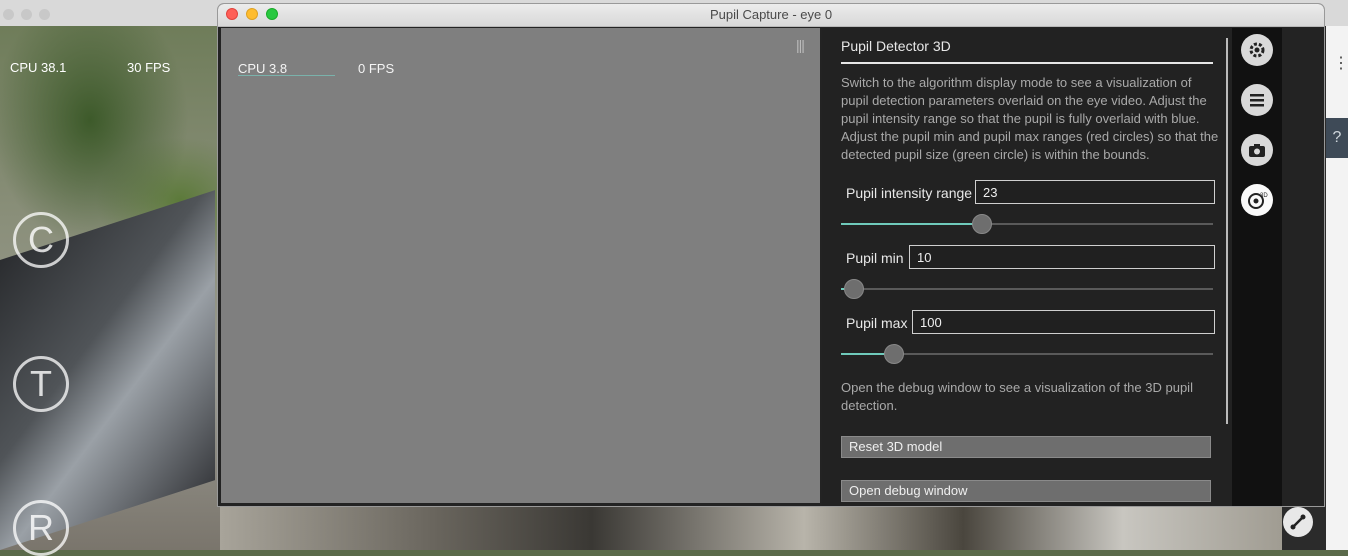  I want to click on panel-title-divider, so click(1027, 63).